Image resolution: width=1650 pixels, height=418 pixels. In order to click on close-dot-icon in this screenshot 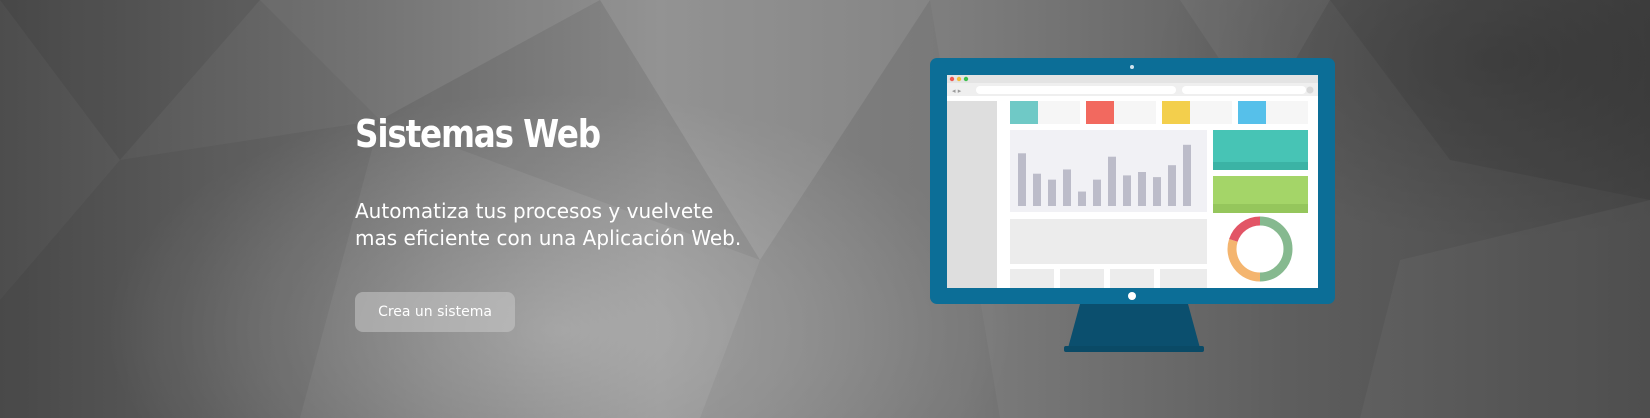, I will do `click(952, 79)`.